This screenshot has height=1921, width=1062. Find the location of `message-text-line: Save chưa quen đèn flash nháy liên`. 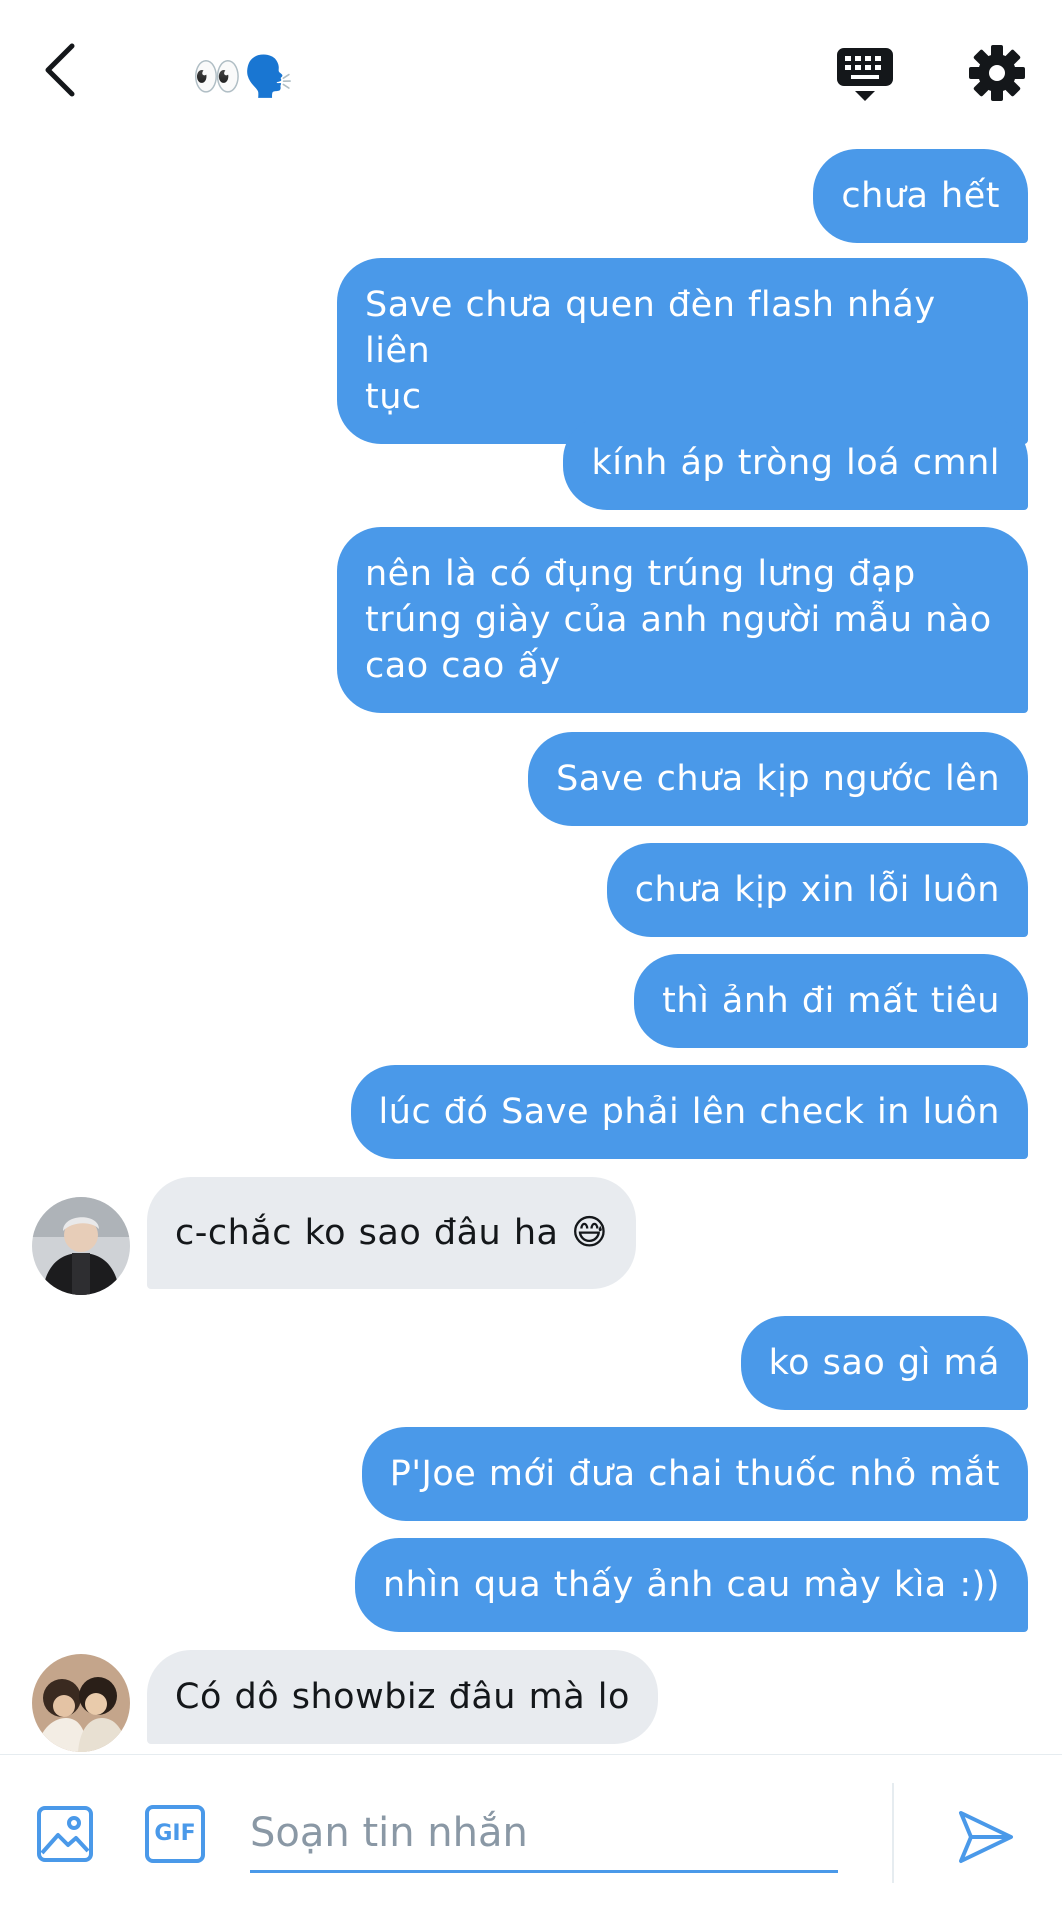

message-text-line: Save chưa quen đèn flash nháy liên is located at coordinates (650, 328).